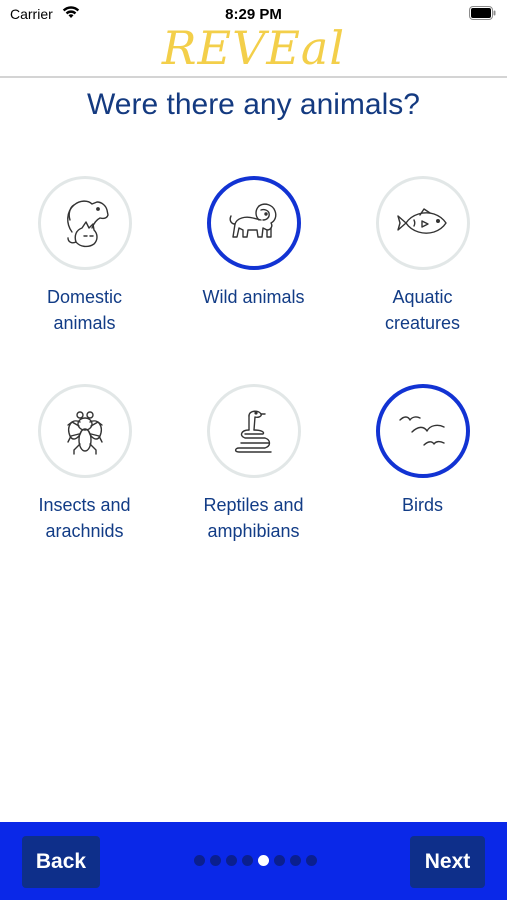 The image size is (507, 900). What do you see at coordinates (84, 518) in the screenshot?
I see `option-label: Insects and arachnids` at bounding box center [84, 518].